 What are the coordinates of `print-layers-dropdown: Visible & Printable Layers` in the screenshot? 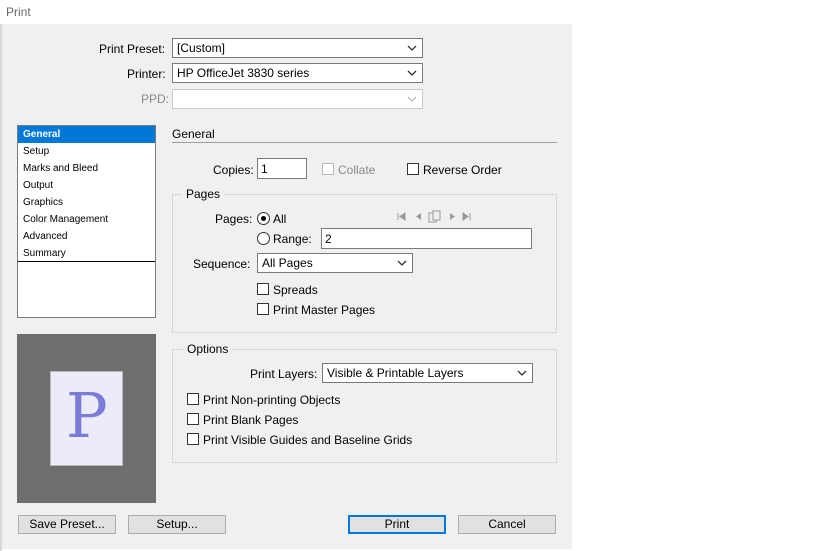 It's located at (427, 373).